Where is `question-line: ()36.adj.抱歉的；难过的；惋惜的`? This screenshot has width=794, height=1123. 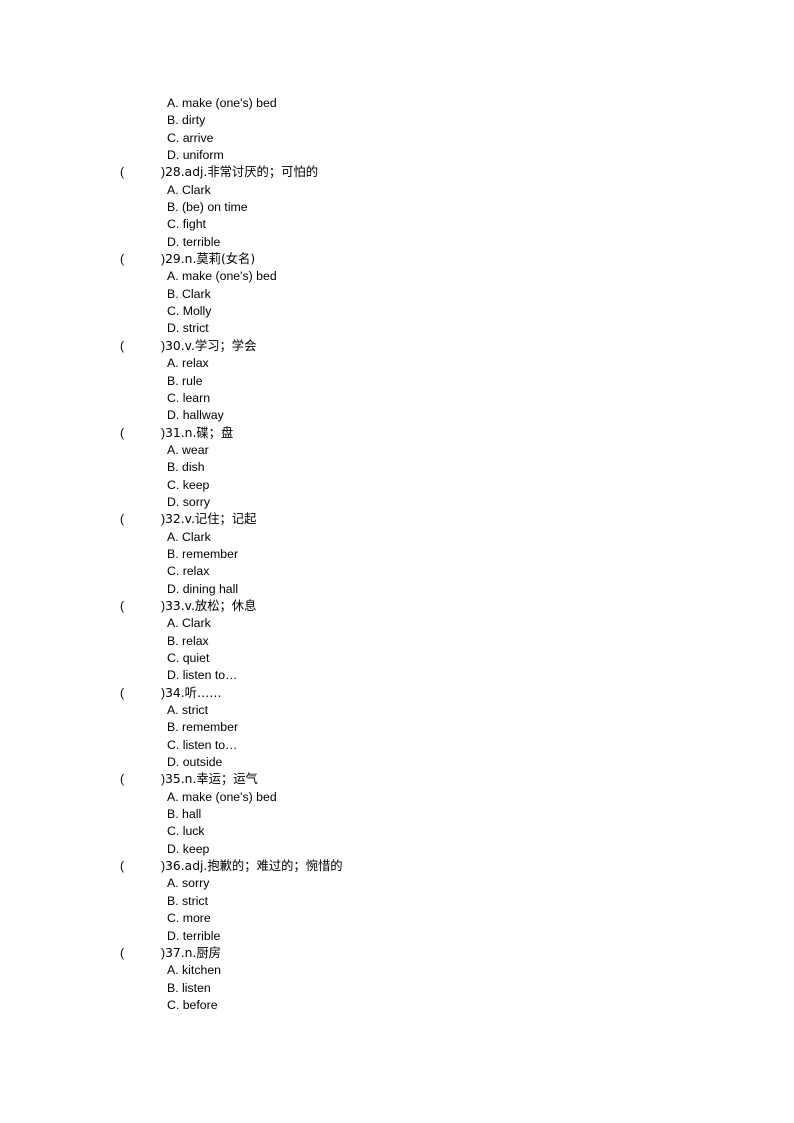 question-line: ()36.adj.抱歉的；难过的；惋惜的 is located at coordinates (397, 866).